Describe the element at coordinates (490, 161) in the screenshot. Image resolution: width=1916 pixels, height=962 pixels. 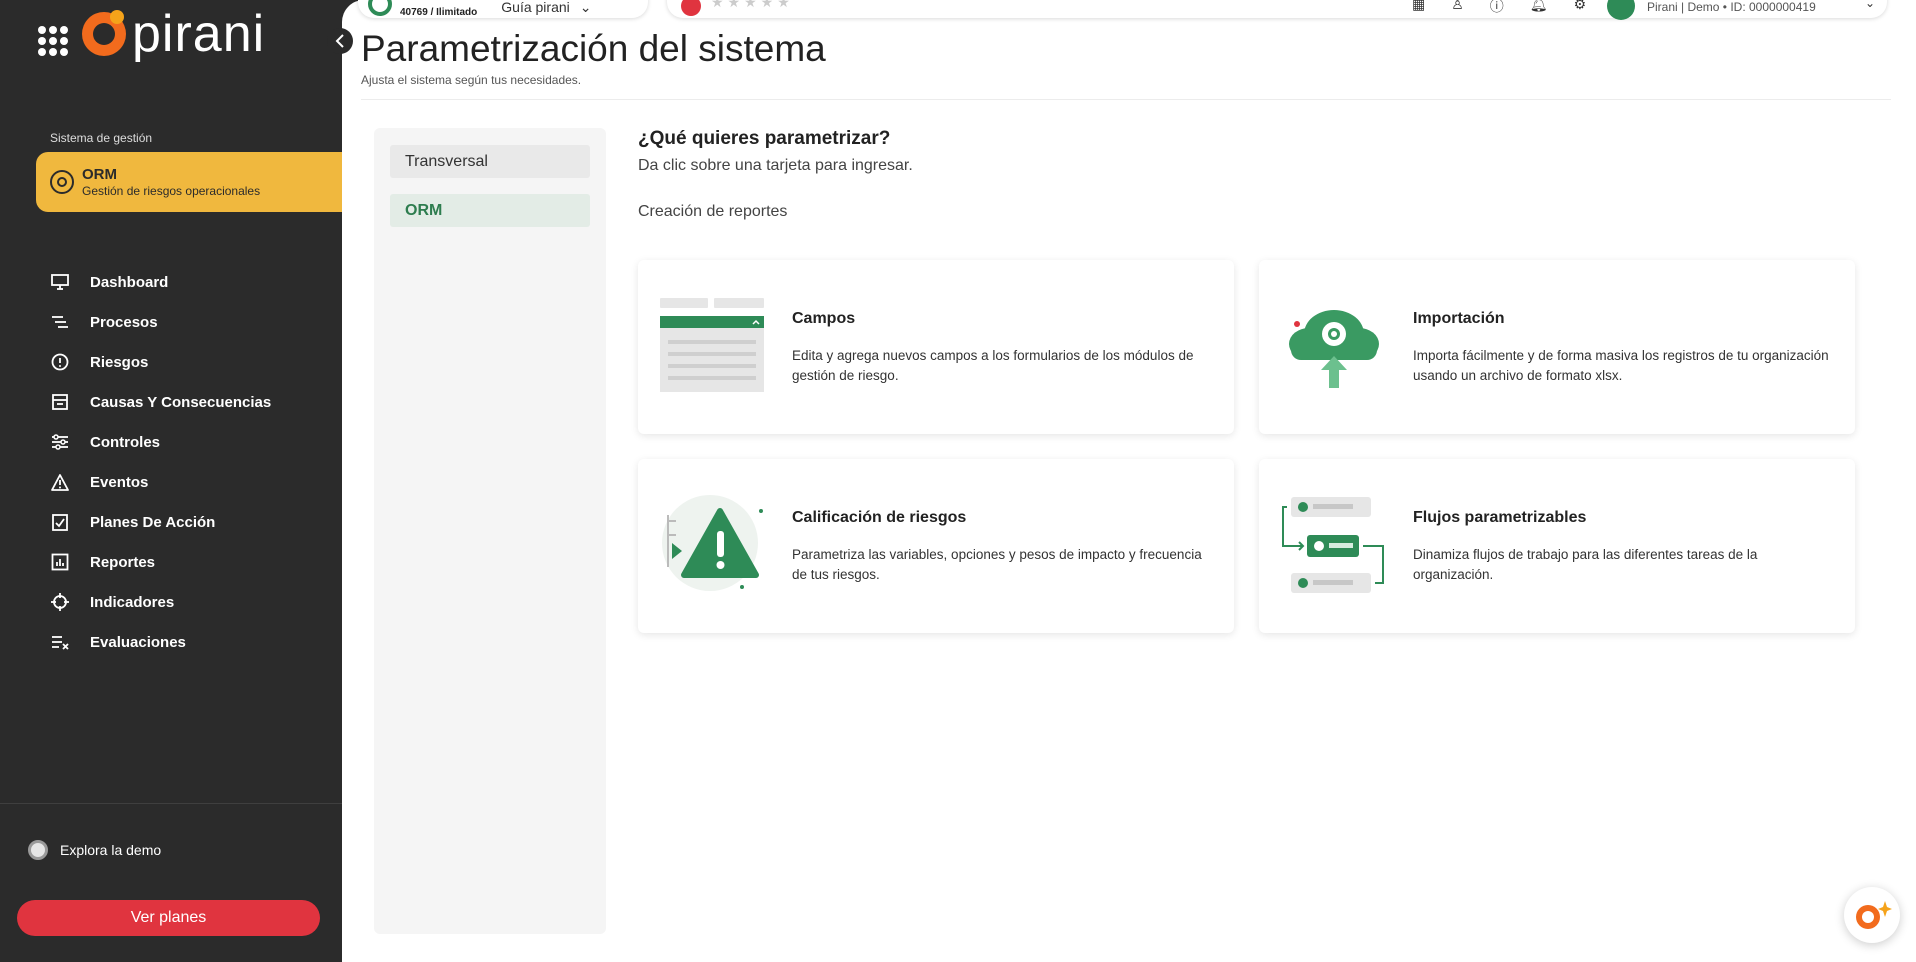
I see `tab-transversal: Transversal` at that location.